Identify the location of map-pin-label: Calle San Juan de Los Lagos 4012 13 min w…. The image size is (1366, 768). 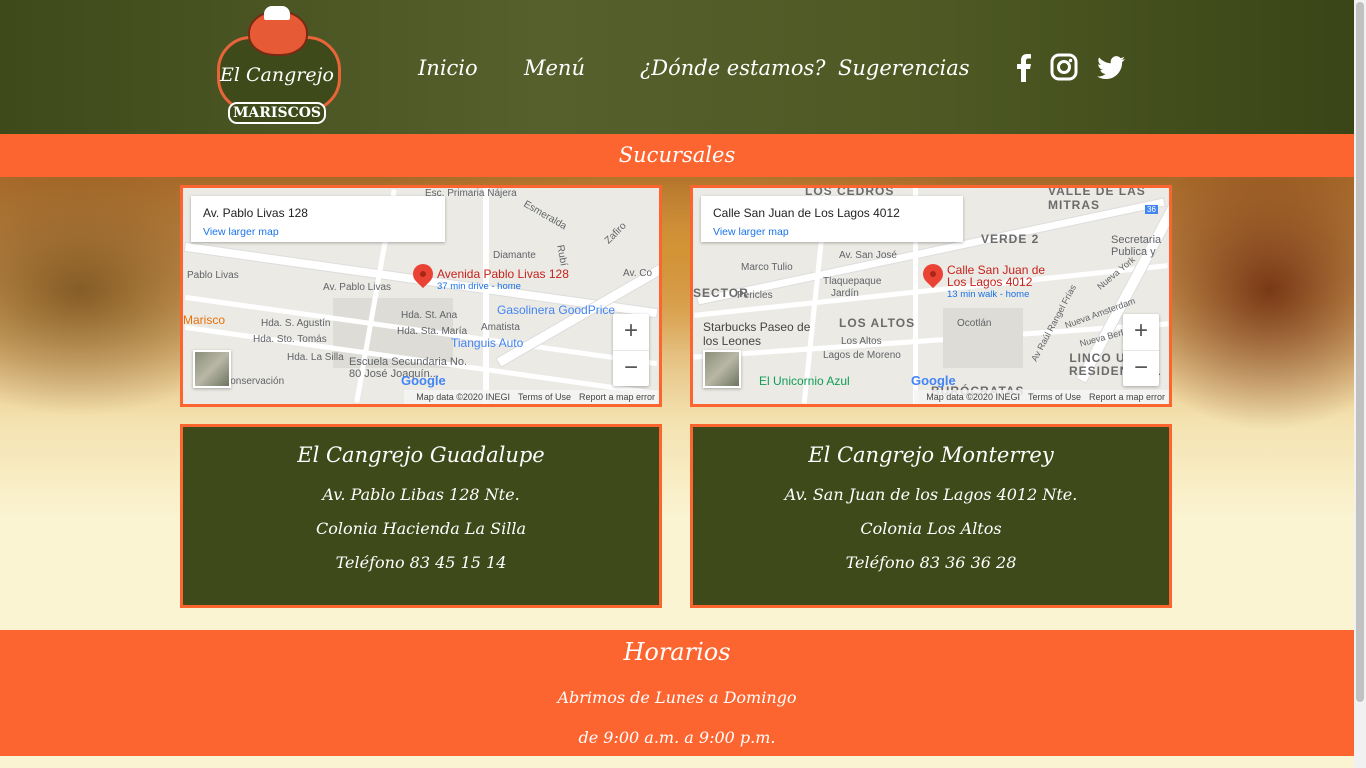
(996, 281).